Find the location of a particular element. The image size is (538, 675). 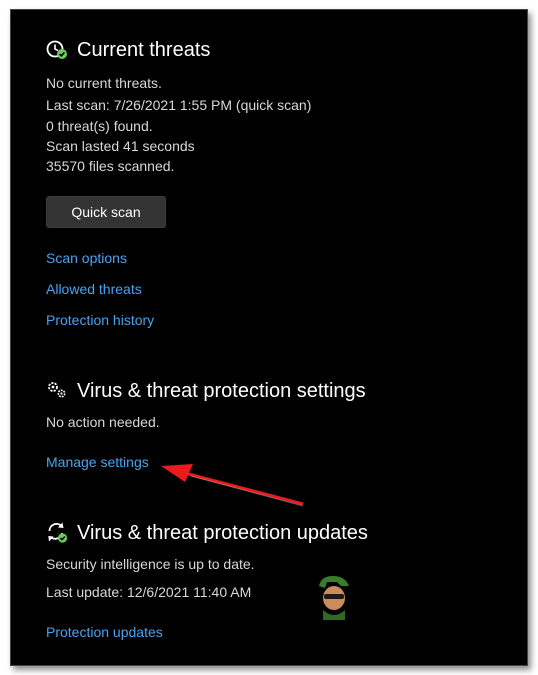

allowed-threats-link: Allowed threats is located at coordinates (94, 289).